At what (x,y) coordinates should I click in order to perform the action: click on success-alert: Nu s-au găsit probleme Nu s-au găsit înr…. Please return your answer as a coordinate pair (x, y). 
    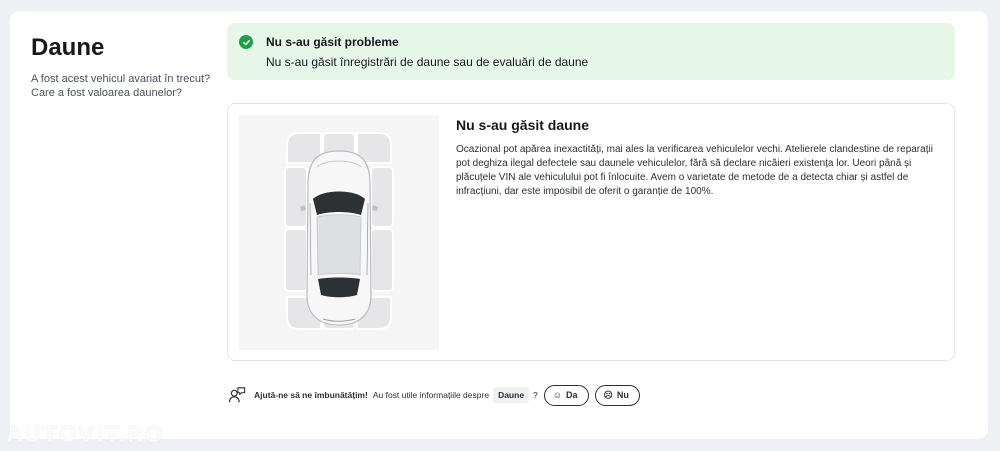
    Looking at the image, I should click on (591, 51).